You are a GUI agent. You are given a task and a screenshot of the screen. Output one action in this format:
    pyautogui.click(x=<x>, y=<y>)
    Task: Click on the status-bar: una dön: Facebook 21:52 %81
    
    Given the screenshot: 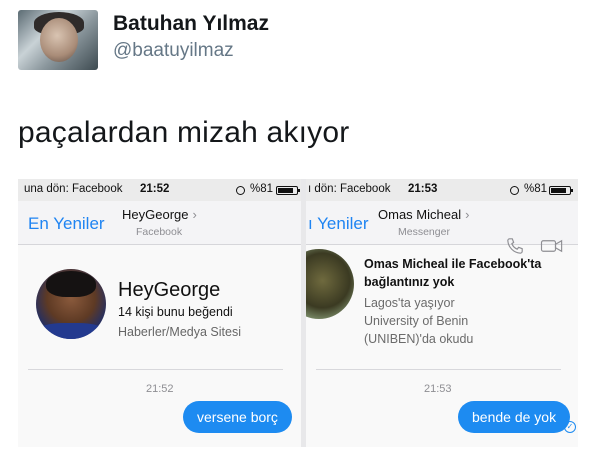 What is the action you would take?
    pyautogui.click(x=159, y=190)
    